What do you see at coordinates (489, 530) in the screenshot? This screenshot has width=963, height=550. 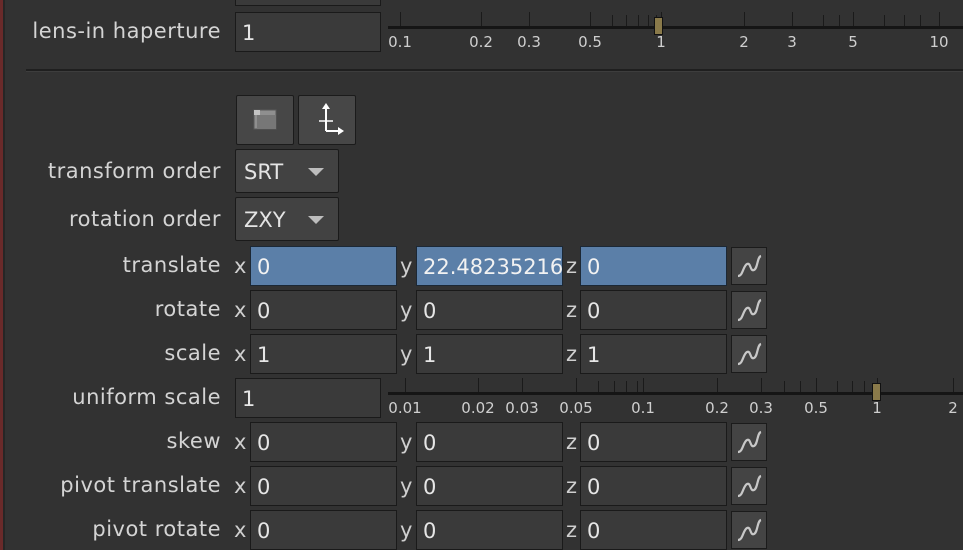 I see `pivot-rotate-y-input: 0` at bounding box center [489, 530].